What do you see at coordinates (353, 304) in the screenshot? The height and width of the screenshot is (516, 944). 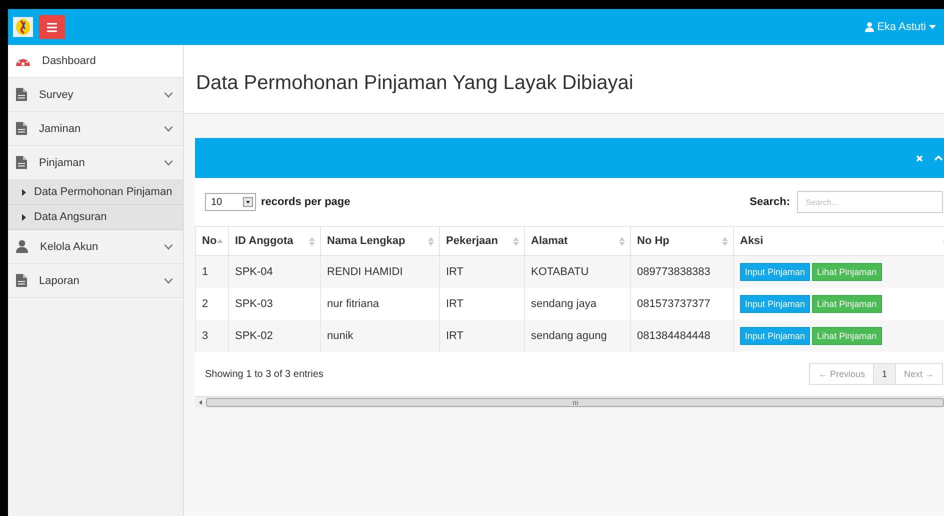 I see `table-cell: nur fitriana` at bounding box center [353, 304].